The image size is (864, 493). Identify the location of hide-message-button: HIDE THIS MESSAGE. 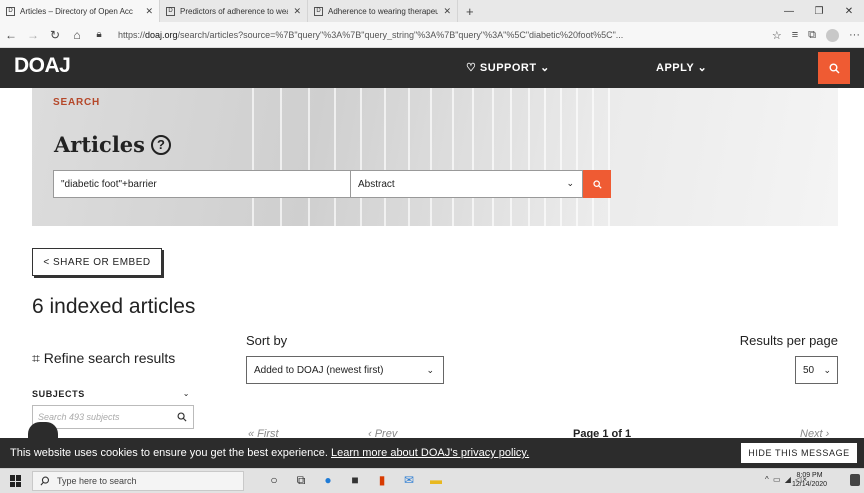
(799, 453).